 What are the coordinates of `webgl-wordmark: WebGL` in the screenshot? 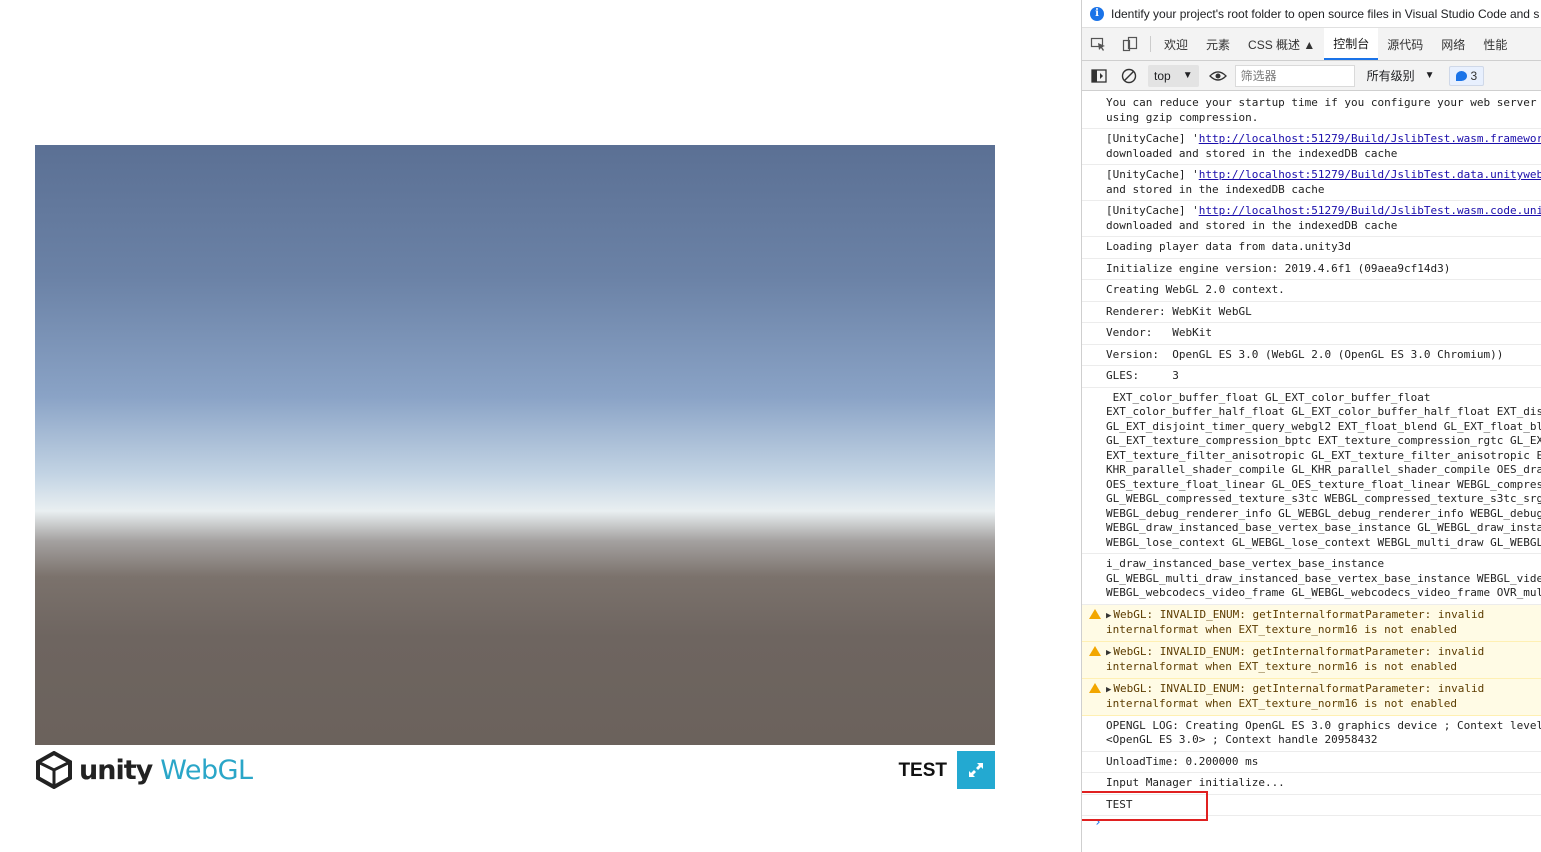 It's located at (206, 770).